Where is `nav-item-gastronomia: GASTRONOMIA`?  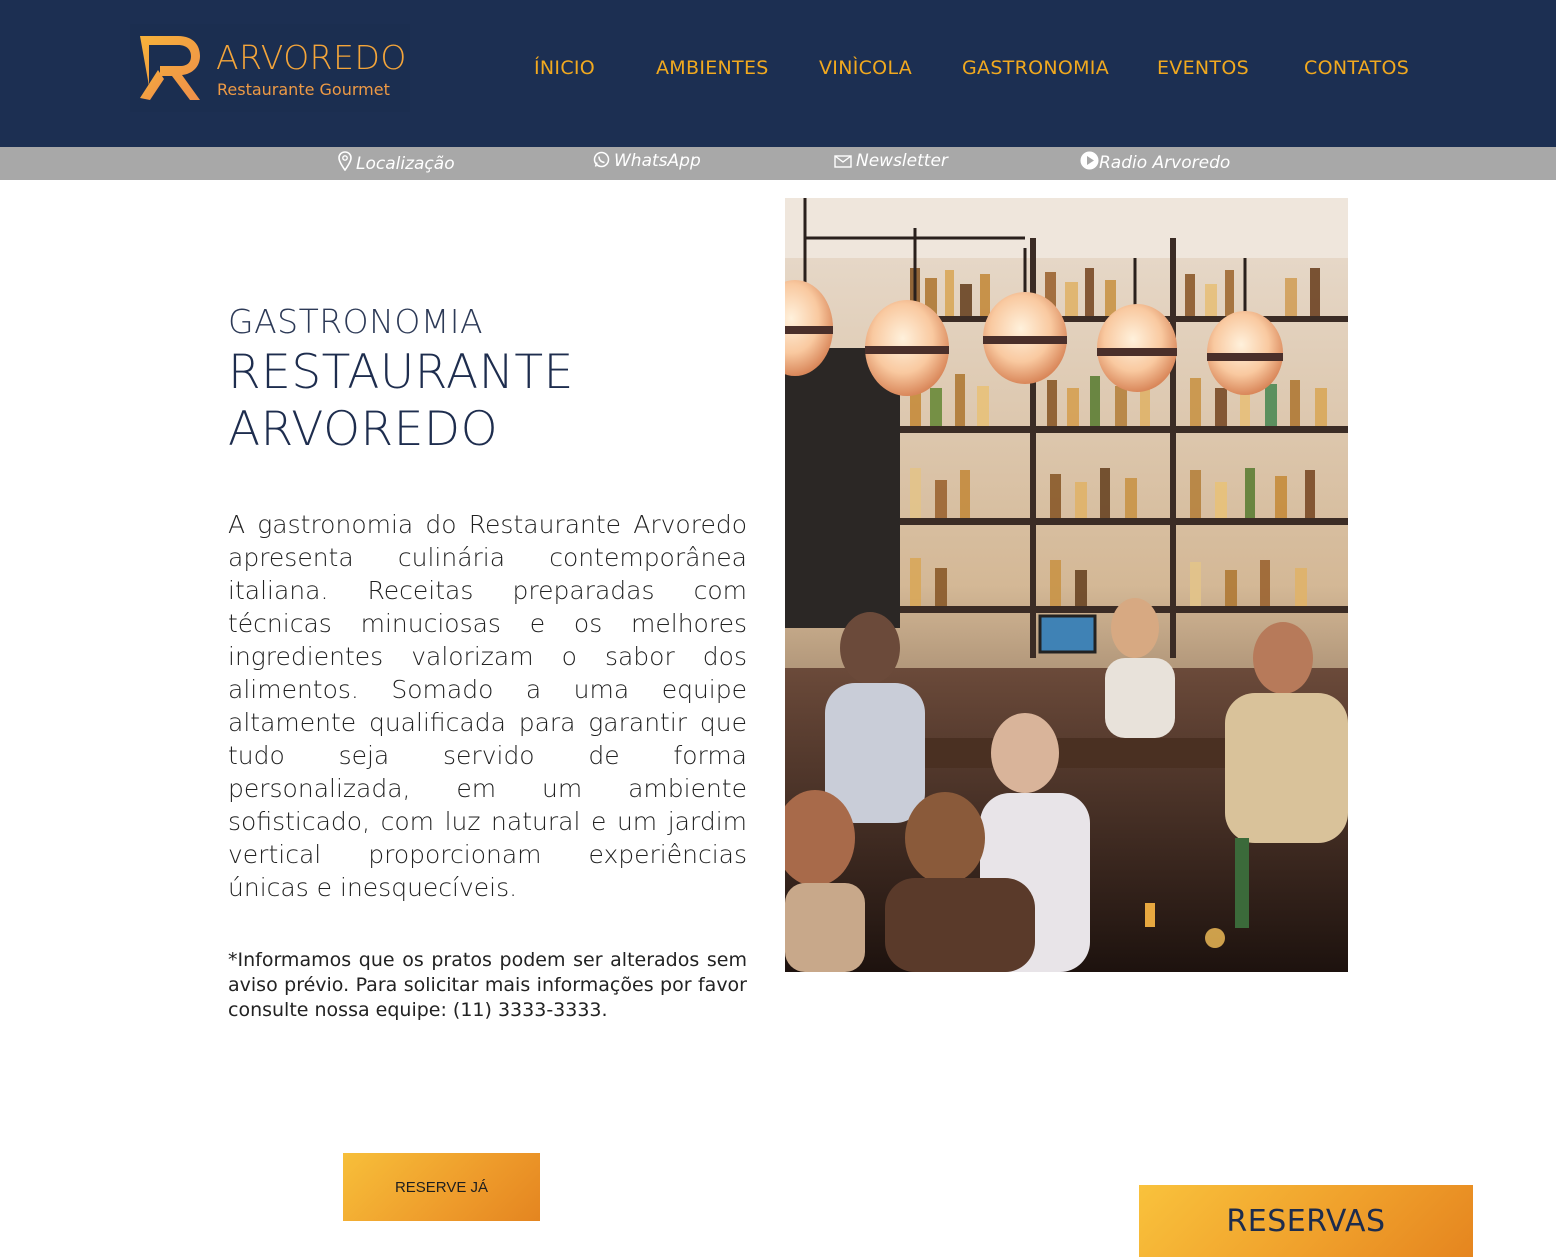 nav-item-gastronomia: GASTRONOMIA is located at coordinates (1035, 68).